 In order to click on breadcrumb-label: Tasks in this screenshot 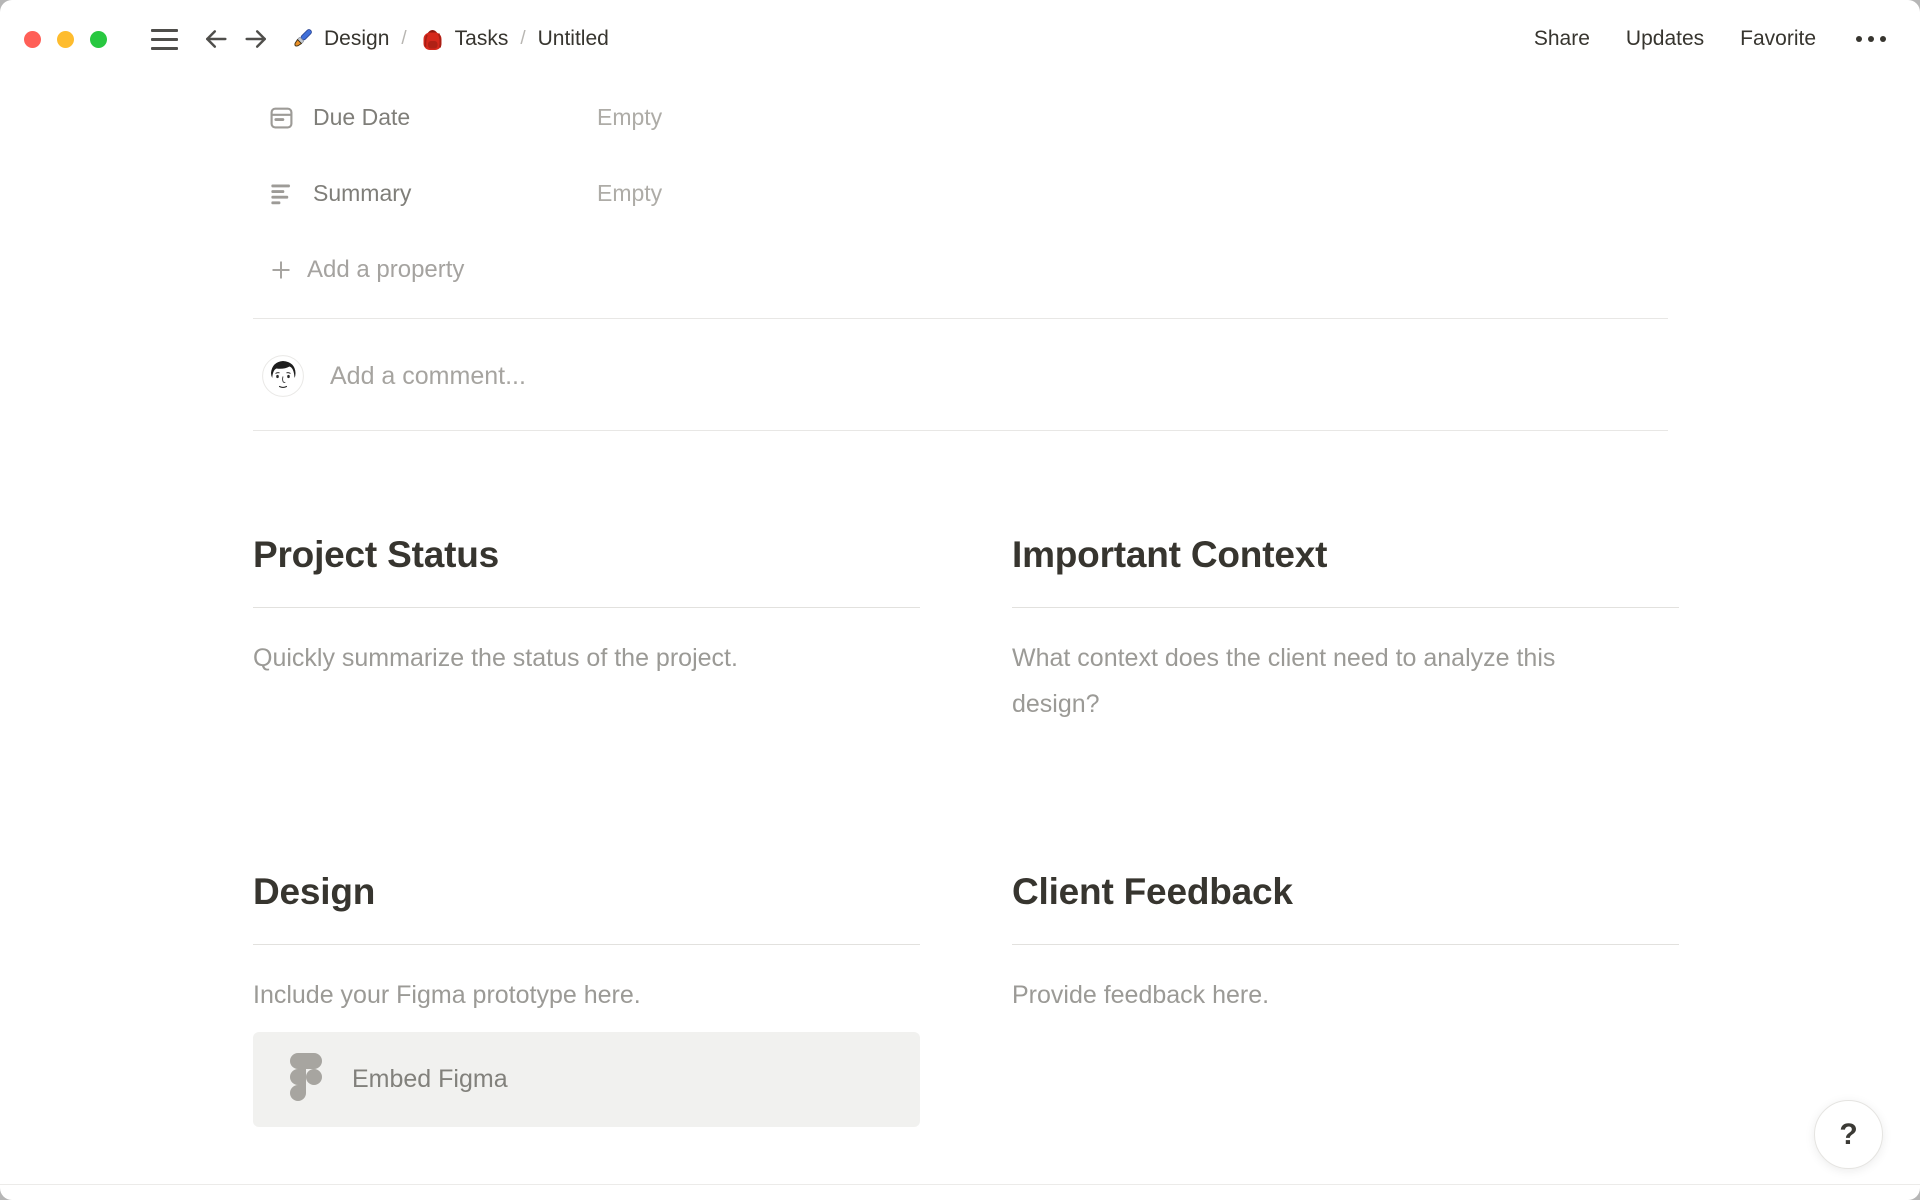, I will do `click(481, 38)`.